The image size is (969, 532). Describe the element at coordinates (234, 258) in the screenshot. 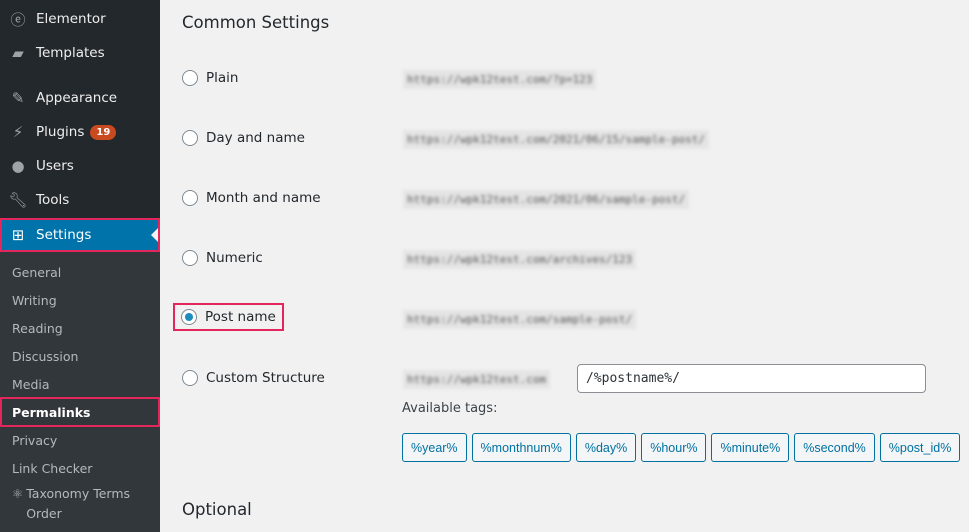

I see `option-label: Numeric` at that location.